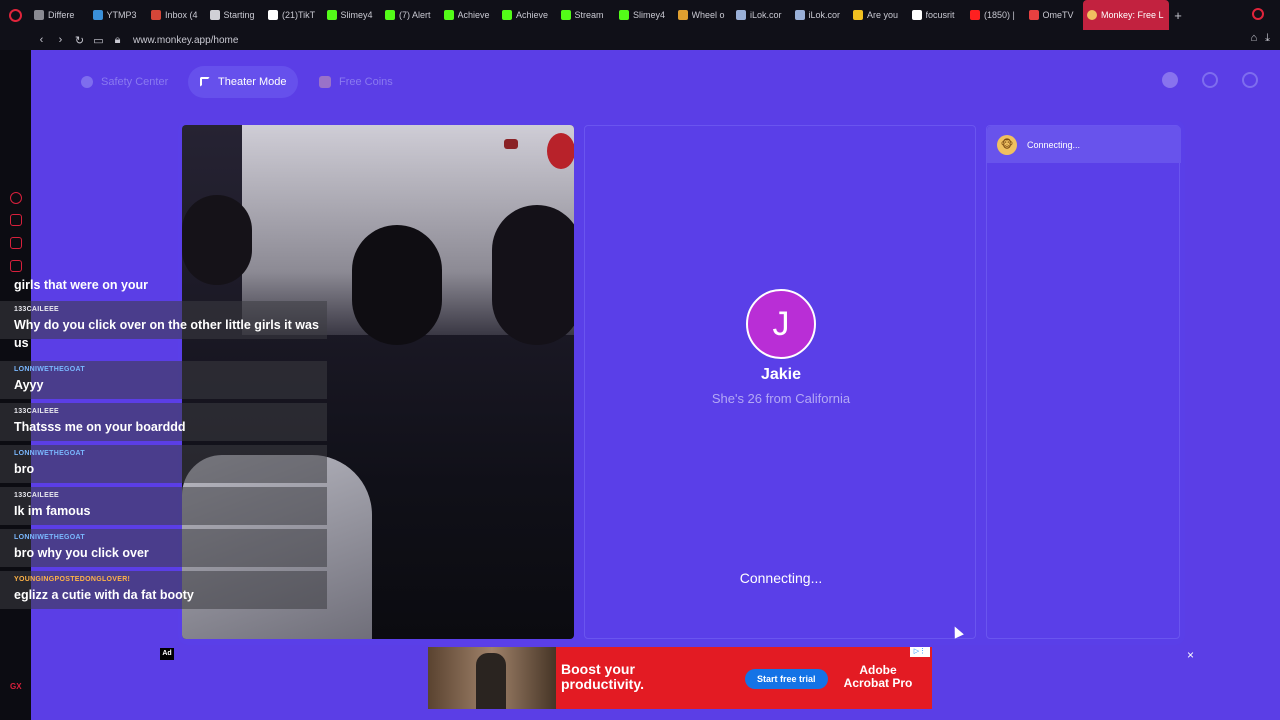  Describe the element at coordinates (24, 469) in the screenshot. I see `chat-text: bro` at that location.